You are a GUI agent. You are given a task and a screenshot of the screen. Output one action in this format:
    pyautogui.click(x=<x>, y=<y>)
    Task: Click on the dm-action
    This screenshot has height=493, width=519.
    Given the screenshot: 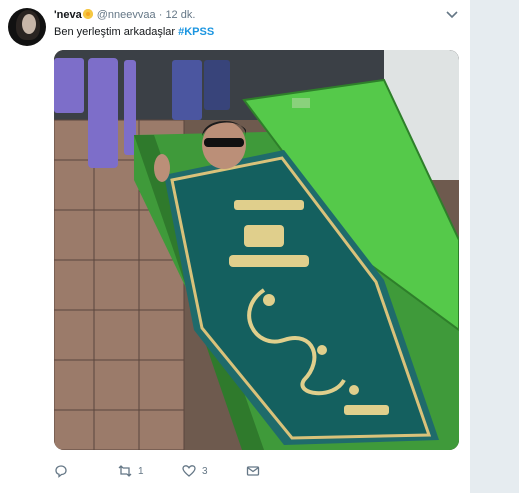 What is the action you would take?
    pyautogui.click(x=253, y=471)
    